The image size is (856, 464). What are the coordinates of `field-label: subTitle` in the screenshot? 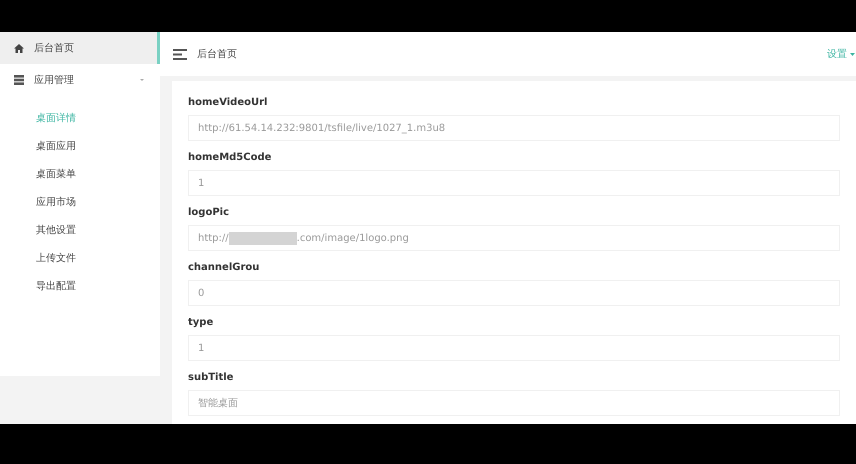 It's located at (211, 378).